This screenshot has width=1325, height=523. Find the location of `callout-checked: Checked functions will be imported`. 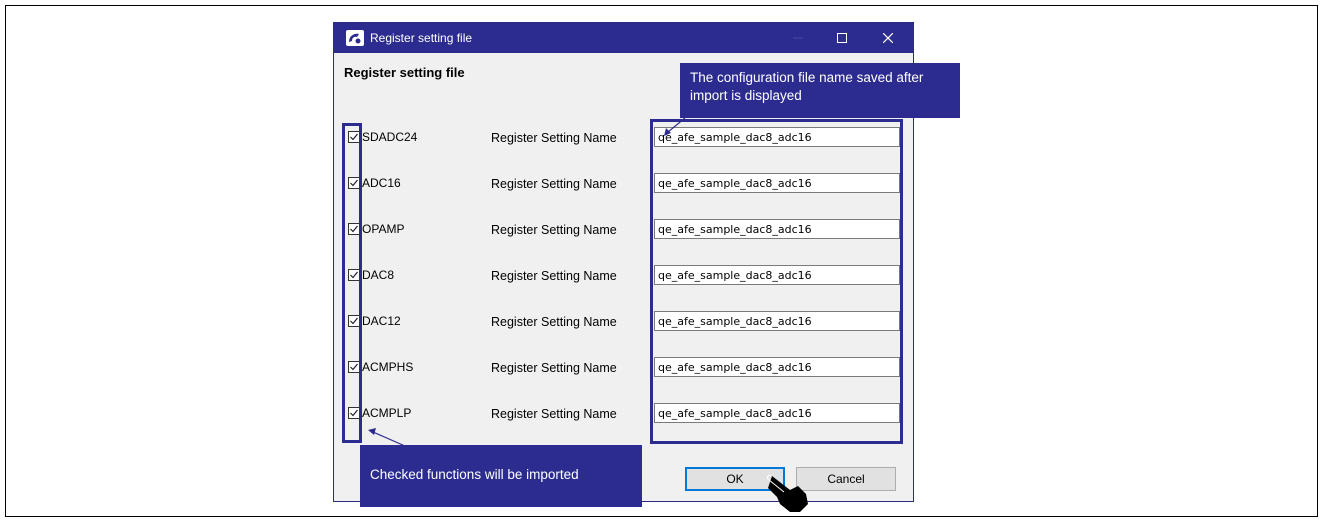

callout-checked: Checked functions will be imported is located at coordinates (501, 476).